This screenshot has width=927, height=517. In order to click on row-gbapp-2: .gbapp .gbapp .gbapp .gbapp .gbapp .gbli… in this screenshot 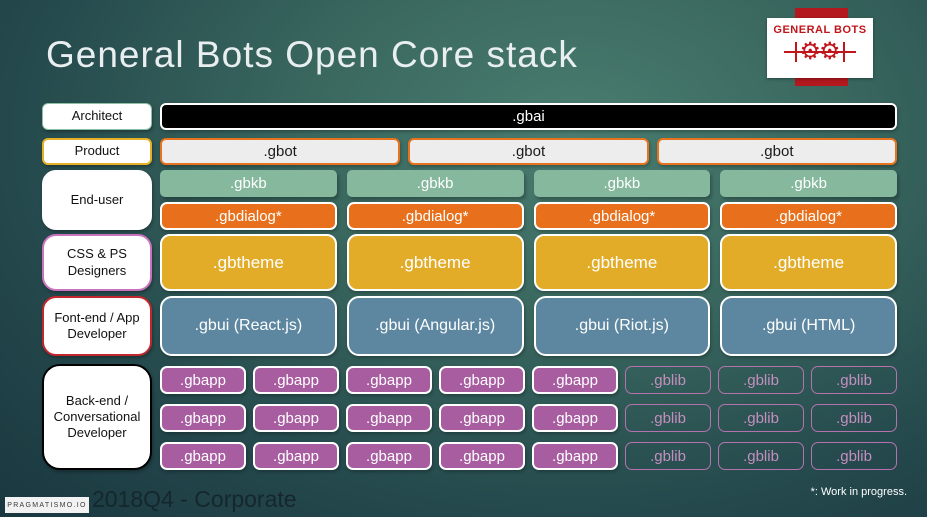, I will do `click(528, 418)`.